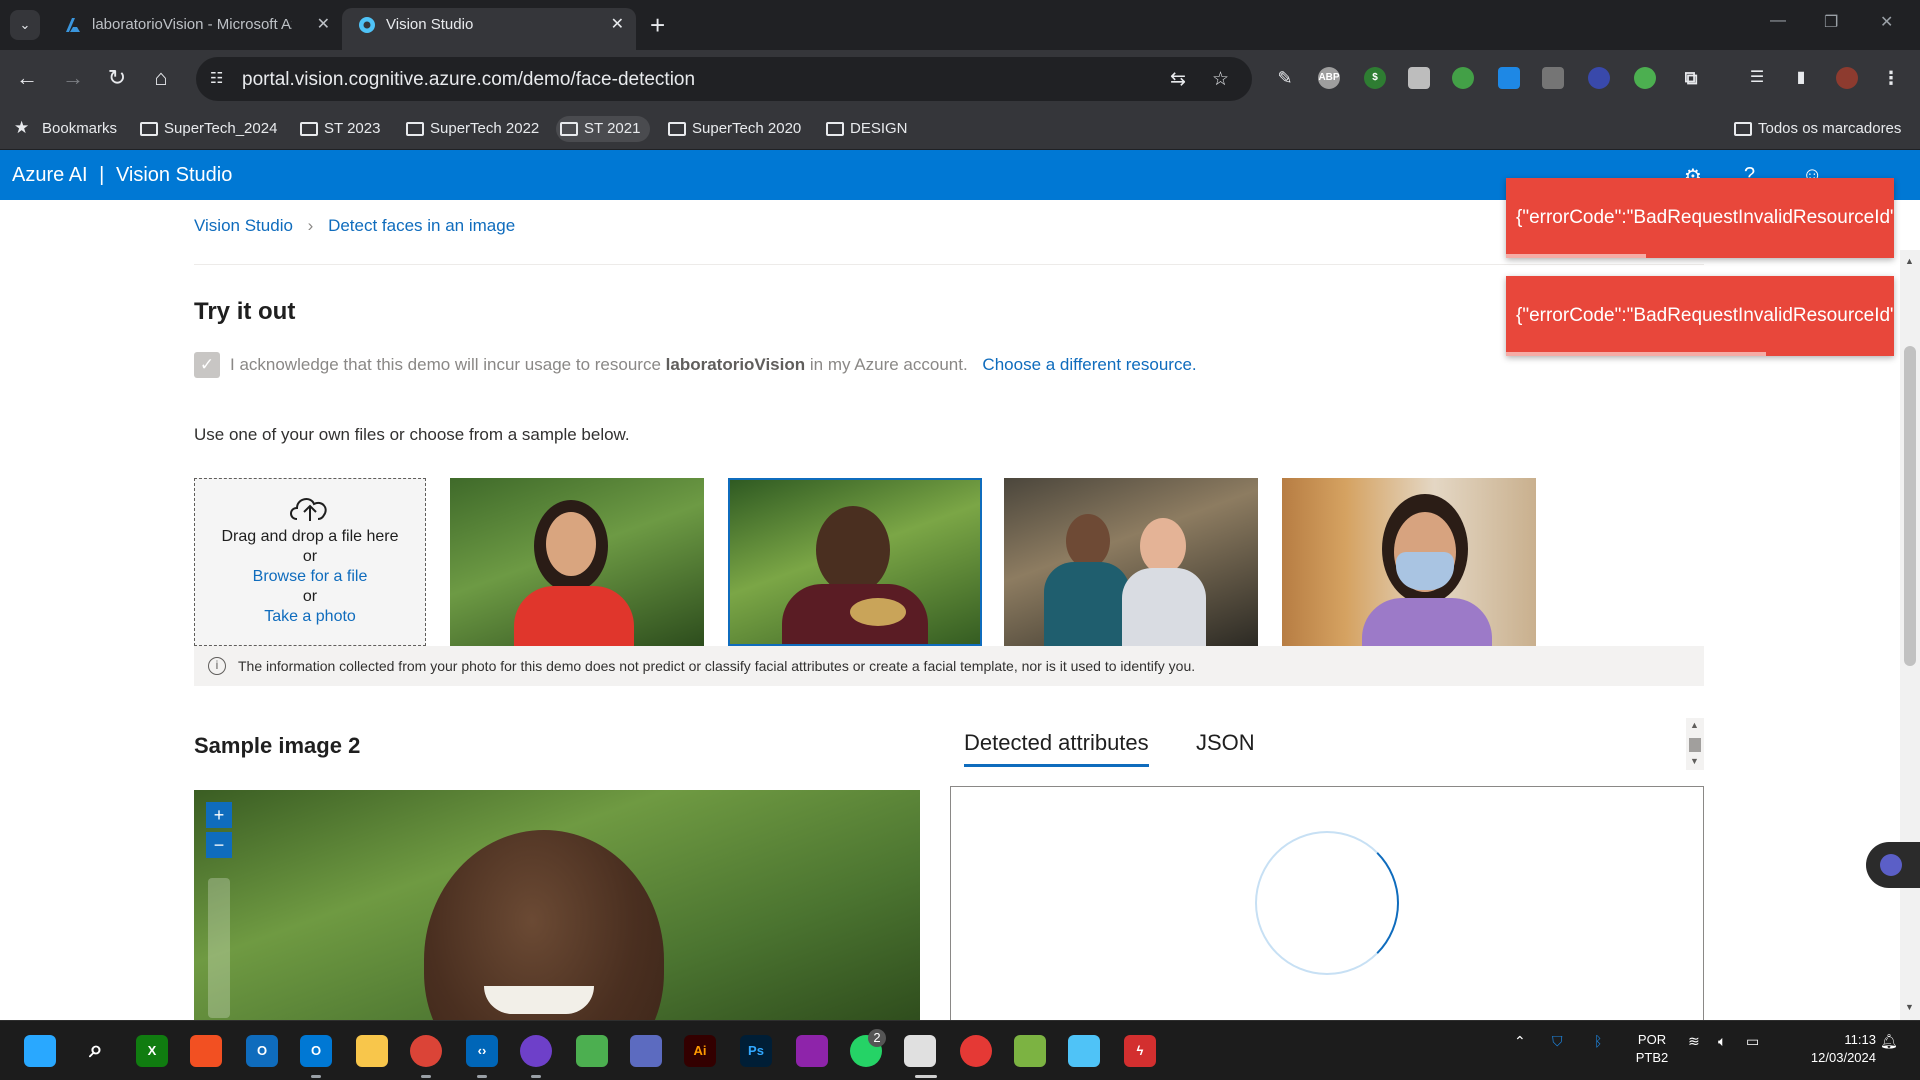  What do you see at coordinates (1553, 78) in the screenshot?
I see `translator-icon` at bounding box center [1553, 78].